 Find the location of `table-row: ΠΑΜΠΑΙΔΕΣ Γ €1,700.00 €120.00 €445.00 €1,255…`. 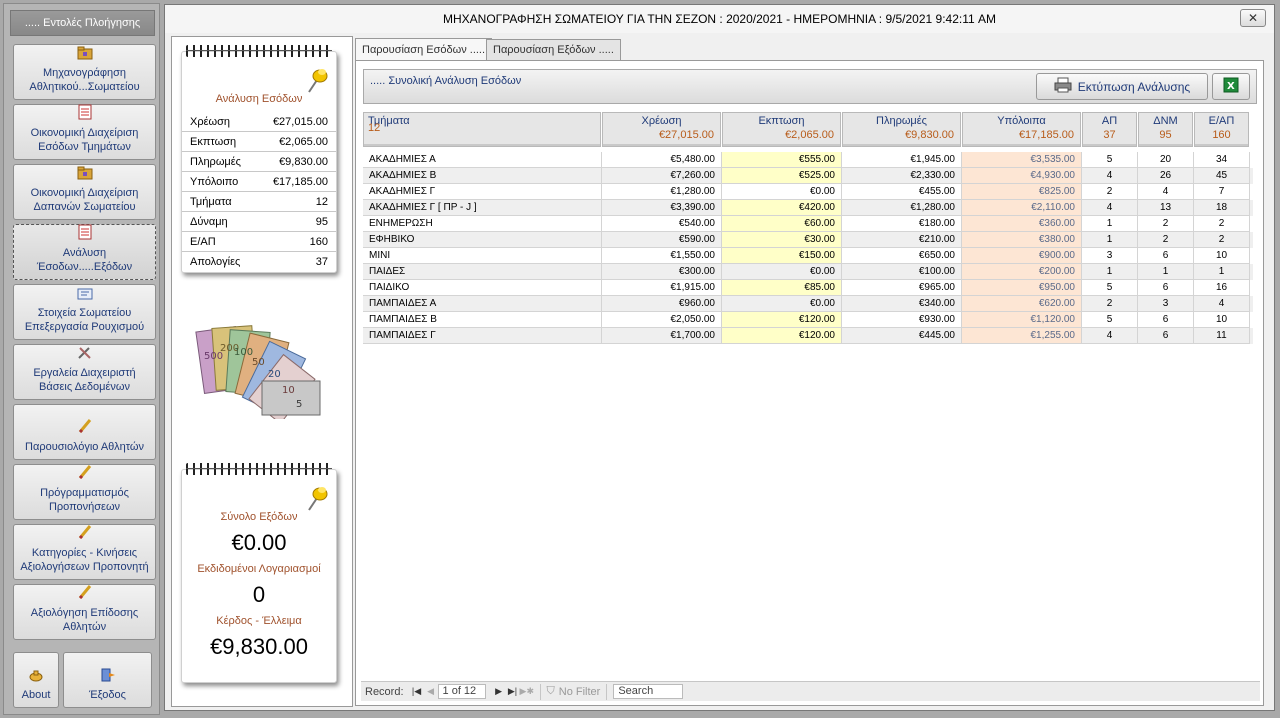

table-row: ΠΑΜΠΑΙΔΕΣ Γ €1,700.00 €120.00 €445.00 €1,255… is located at coordinates (808, 336).